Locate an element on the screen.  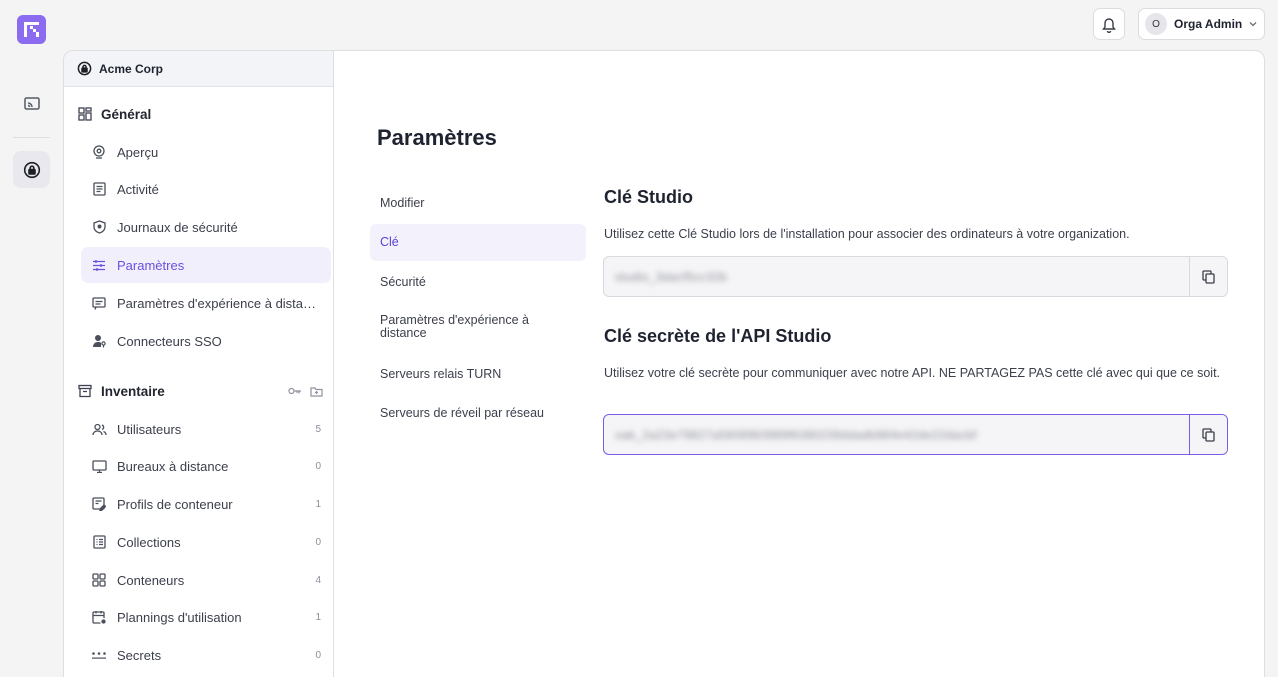
notifications-button is located at coordinates (1109, 24).